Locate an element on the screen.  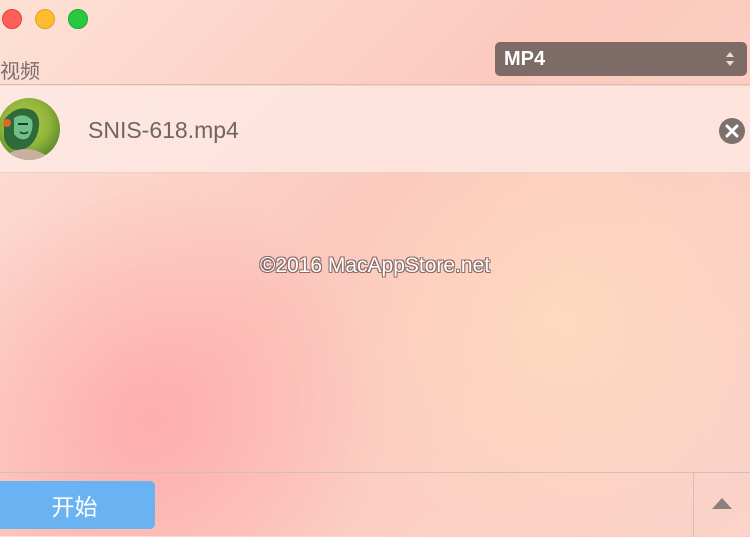
format-select-value: MP4 is located at coordinates (525, 58).